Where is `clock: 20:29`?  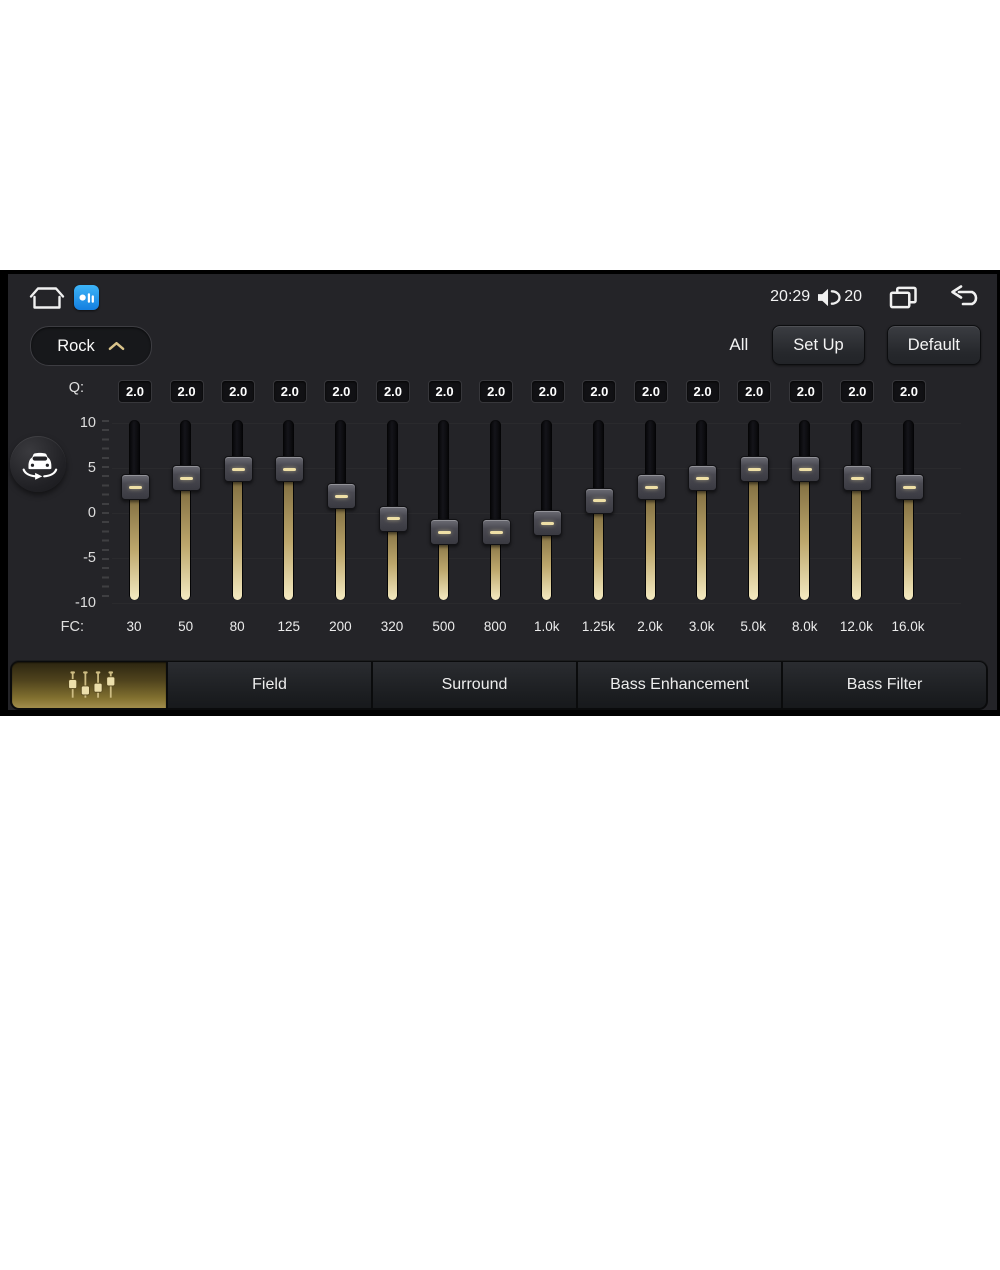
clock: 20:29 is located at coordinates (790, 296).